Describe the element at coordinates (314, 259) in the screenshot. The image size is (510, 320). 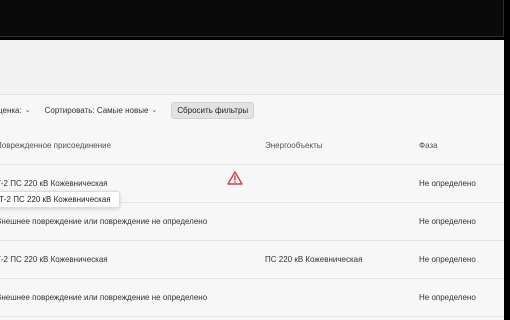
I see `energy-object-cell: ПС 220 кВ Кожевническая` at that location.